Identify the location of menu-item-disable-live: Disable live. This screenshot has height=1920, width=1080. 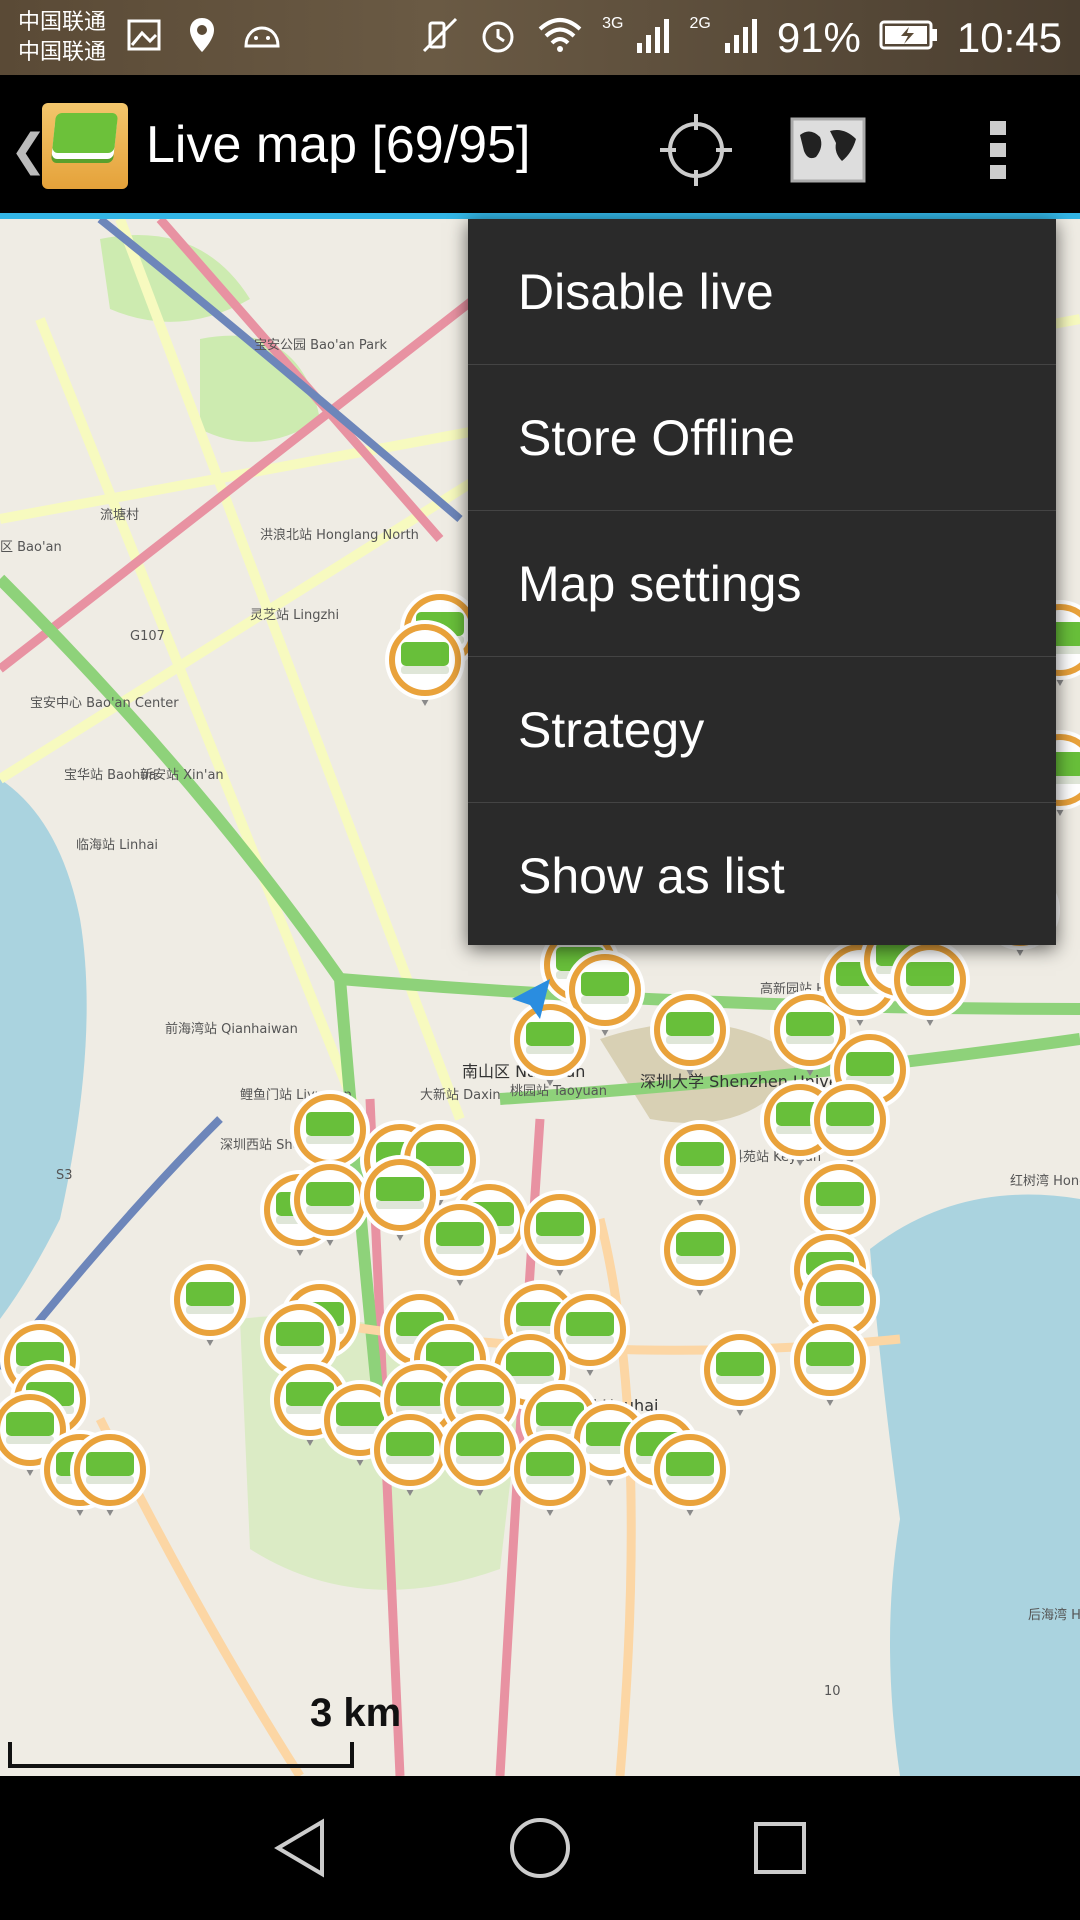
(762, 292).